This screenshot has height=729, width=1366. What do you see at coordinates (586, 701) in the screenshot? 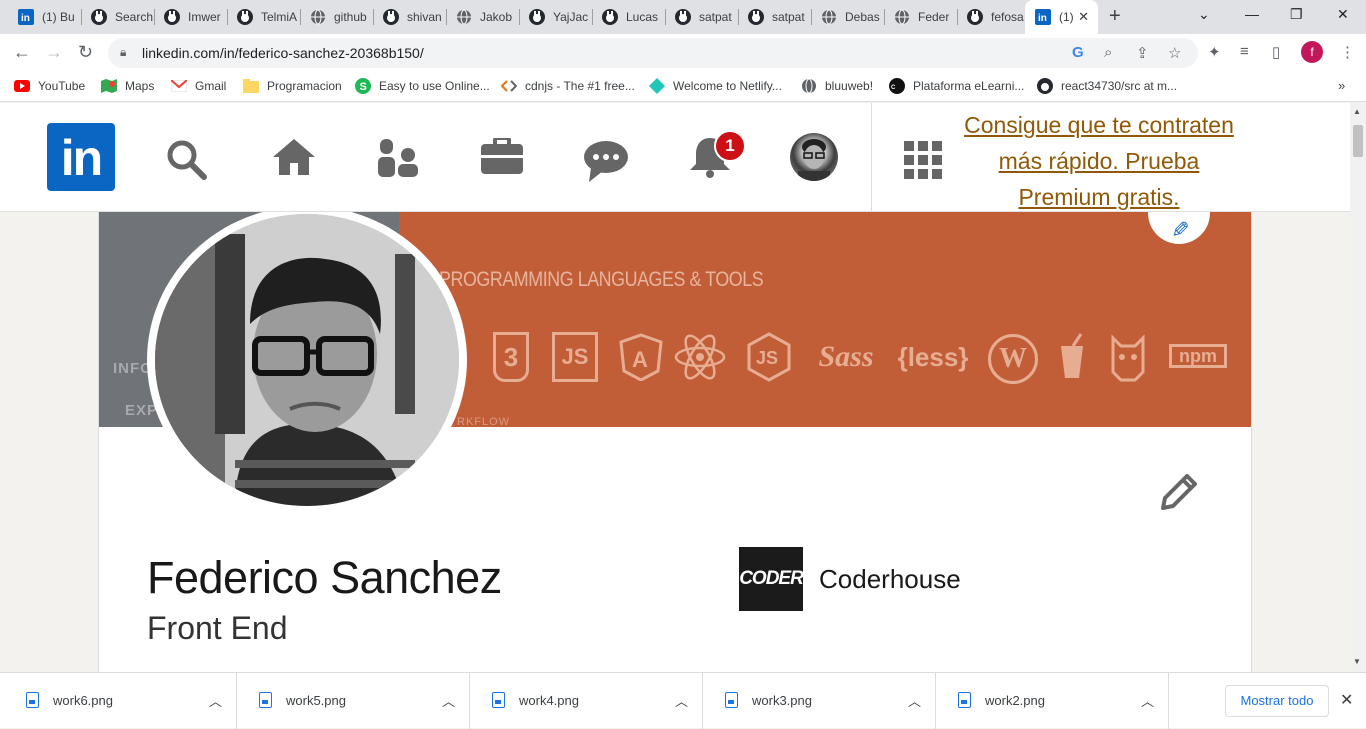
I see `download-item: work4.png ︿` at bounding box center [586, 701].